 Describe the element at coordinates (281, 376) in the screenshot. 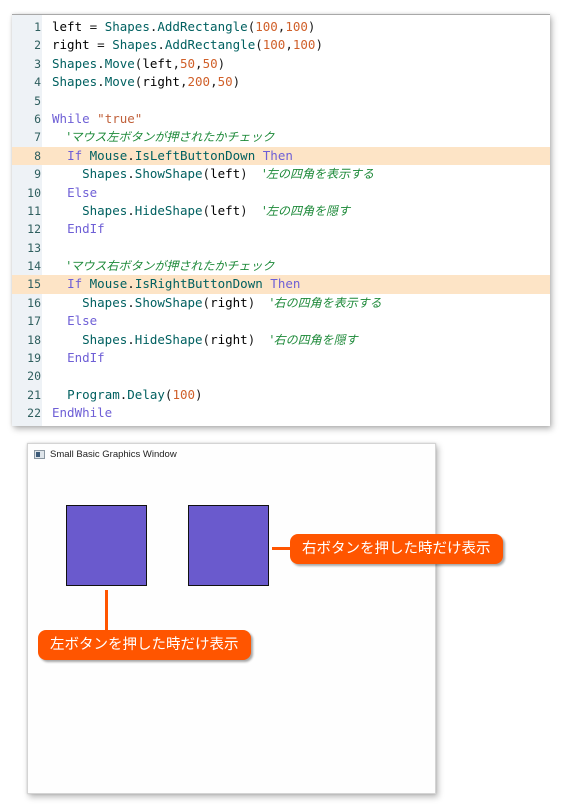

I see `code-line: 20` at that location.